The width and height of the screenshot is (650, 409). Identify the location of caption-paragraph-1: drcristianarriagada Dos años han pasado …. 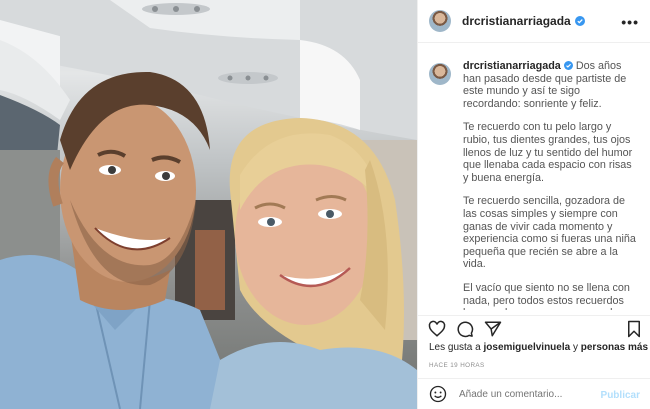
(551, 85).